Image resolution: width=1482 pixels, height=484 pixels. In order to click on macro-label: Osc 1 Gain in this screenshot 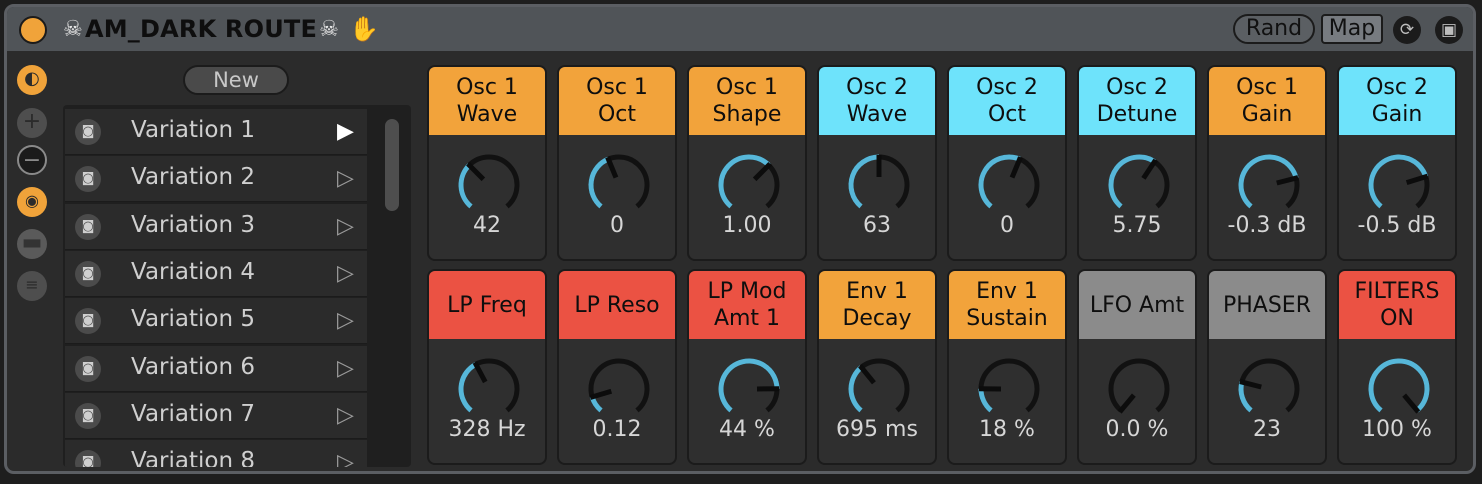, I will do `click(1267, 101)`.